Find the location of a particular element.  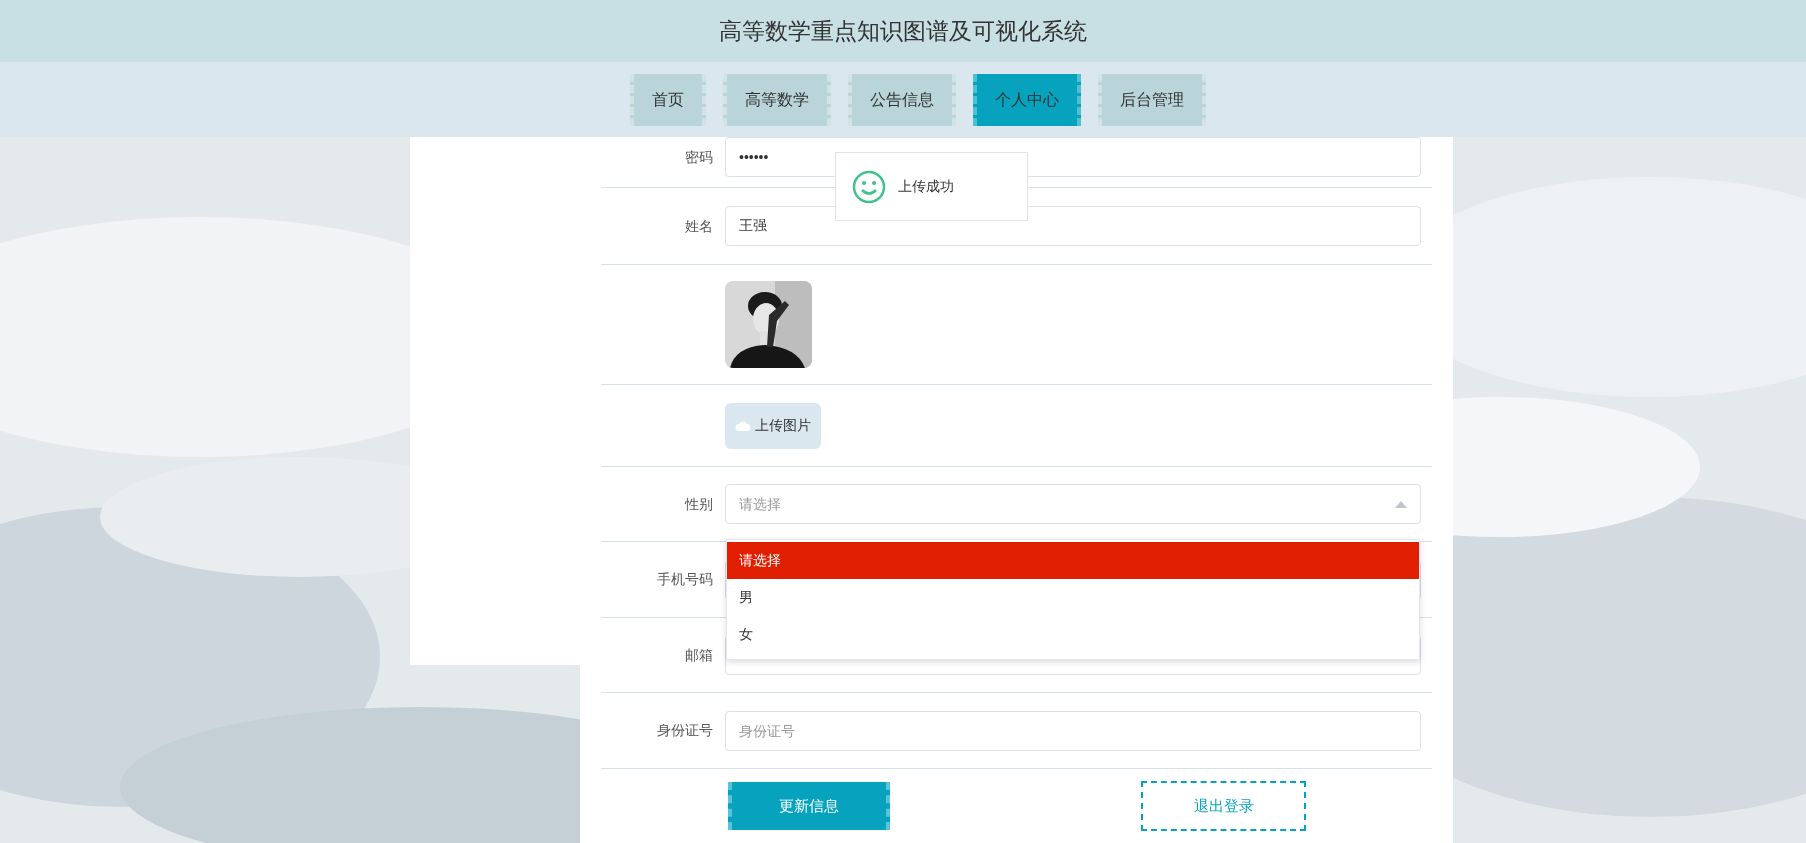

nav-tab: 后台管理 is located at coordinates (1152, 99).